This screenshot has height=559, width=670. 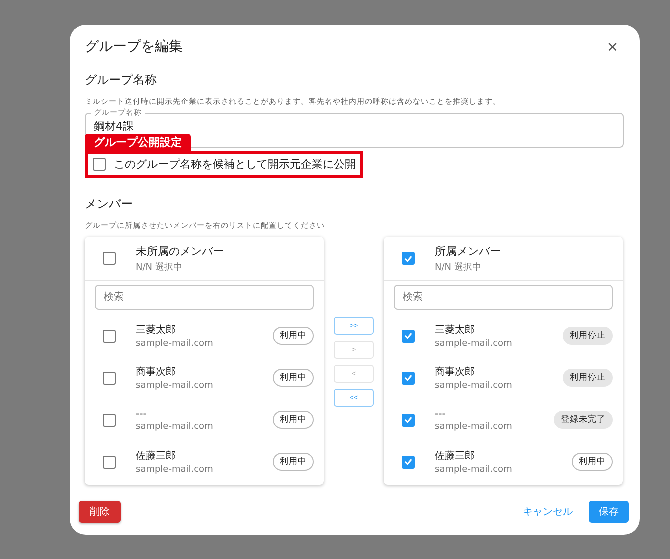 What do you see at coordinates (548, 512) in the screenshot?
I see `cancel-button: キャンセル` at bounding box center [548, 512].